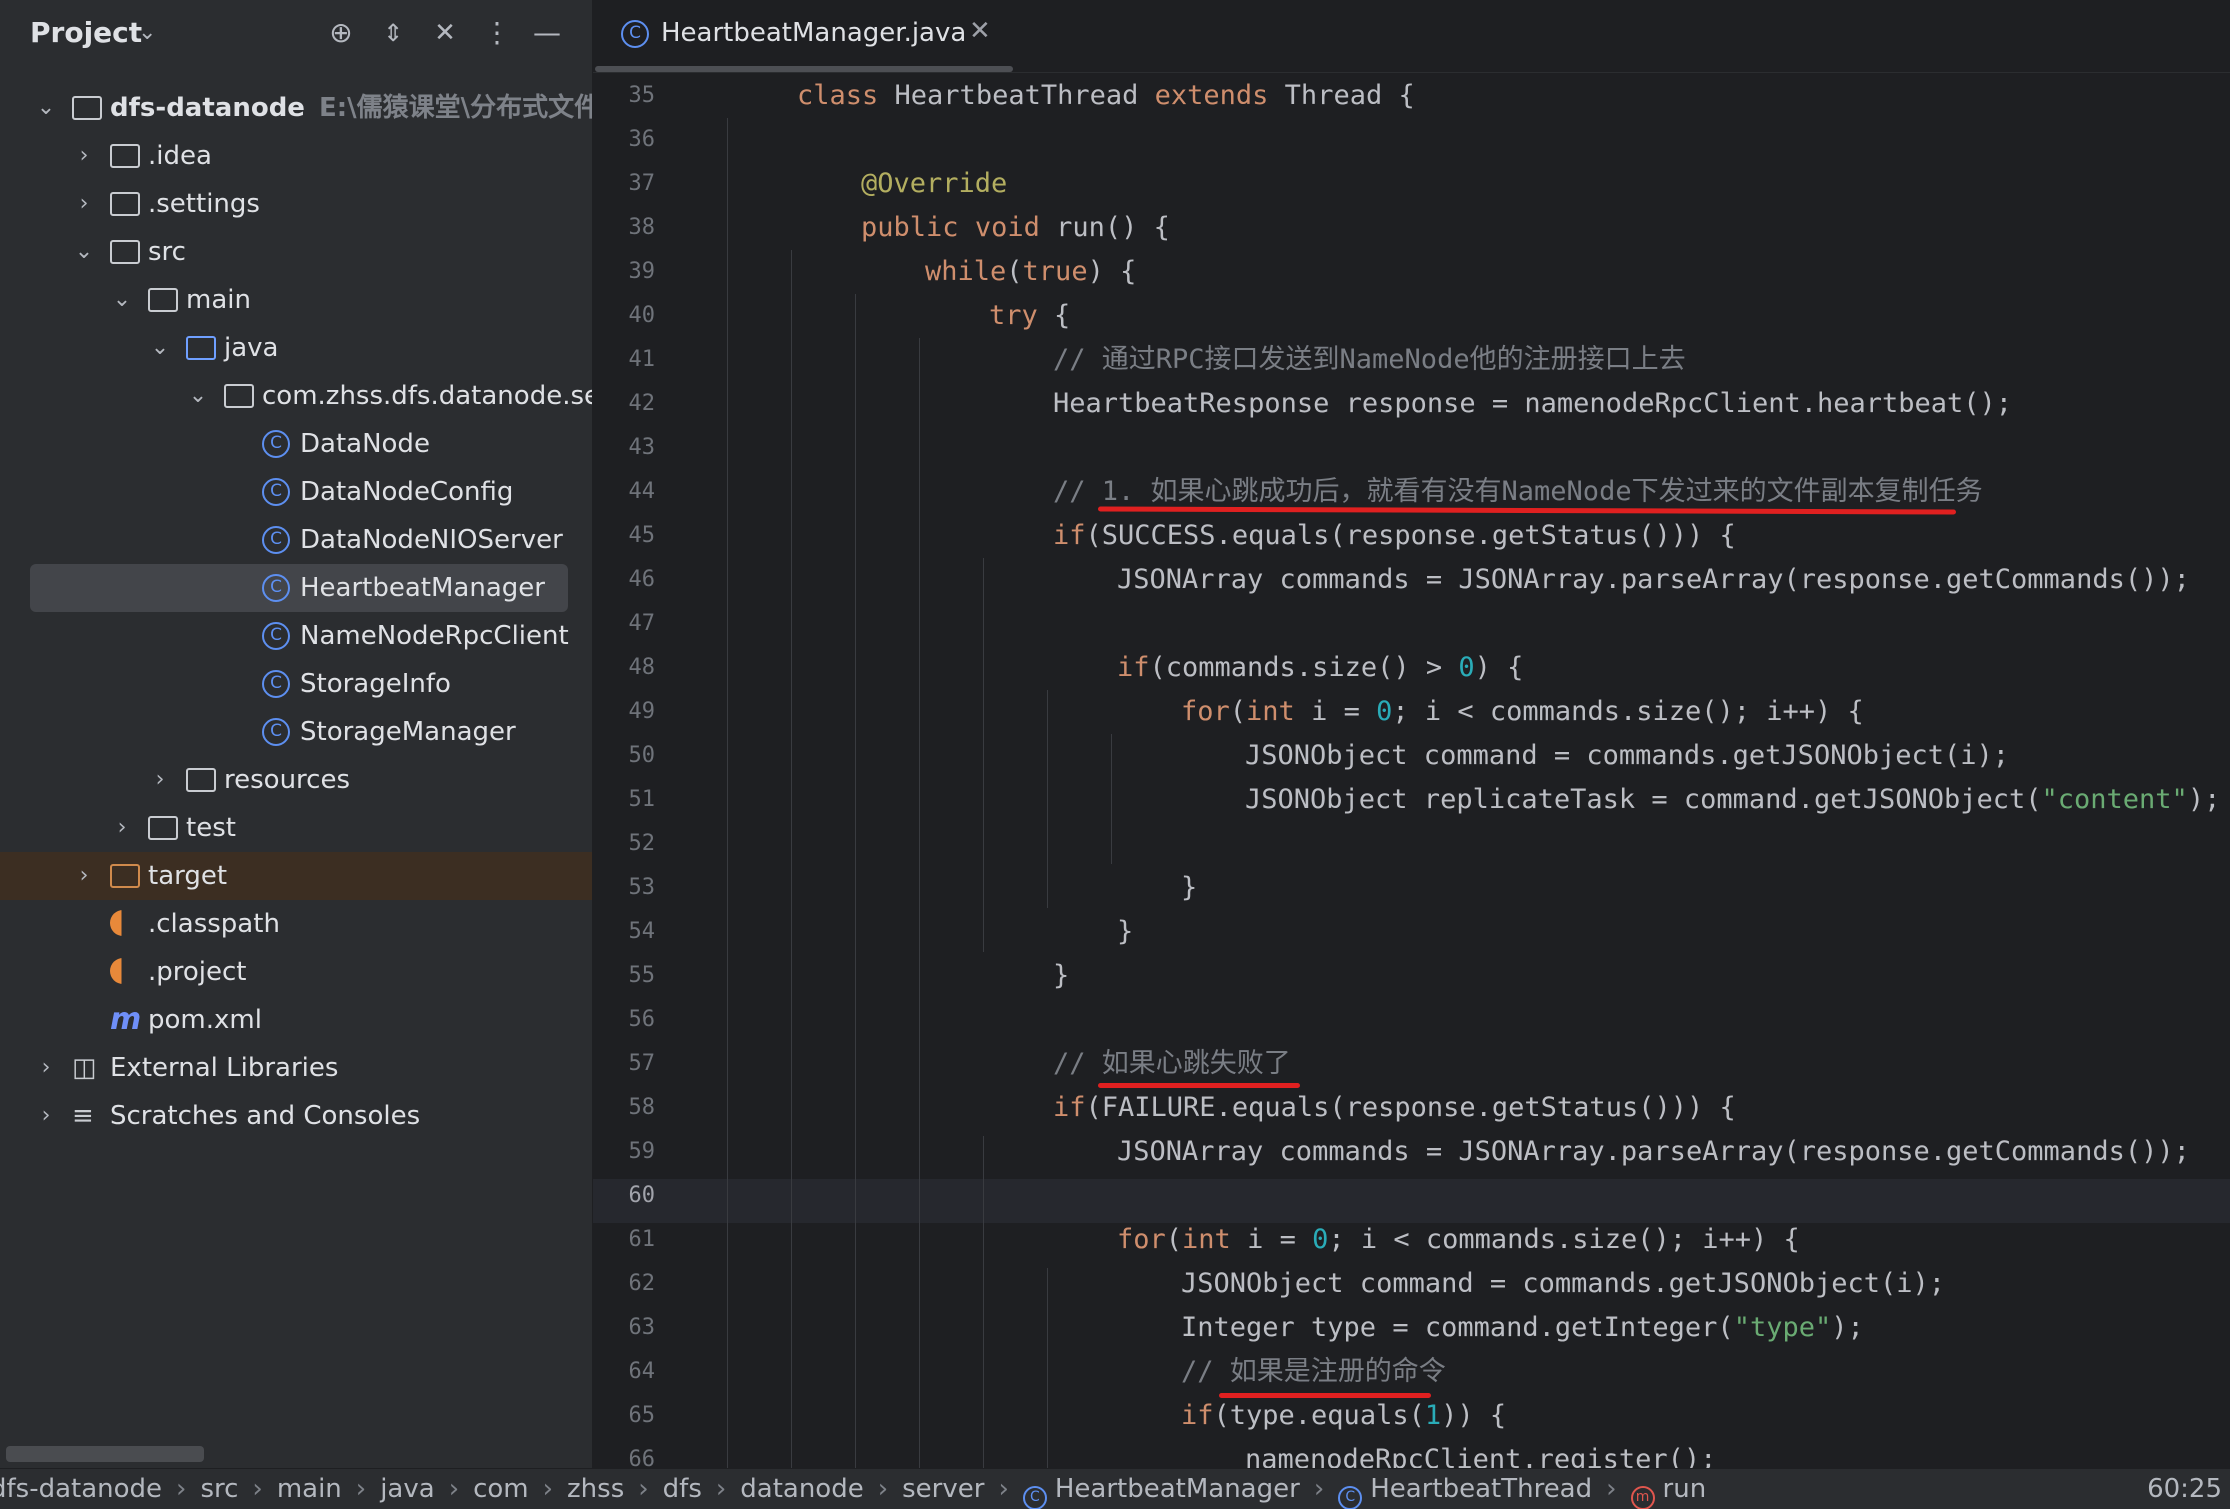 Image resolution: width=2230 pixels, height=1509 pixels. Describe the element at coordinates (624, 1240) in the screenshot. I see `line-number: 61` at that location.